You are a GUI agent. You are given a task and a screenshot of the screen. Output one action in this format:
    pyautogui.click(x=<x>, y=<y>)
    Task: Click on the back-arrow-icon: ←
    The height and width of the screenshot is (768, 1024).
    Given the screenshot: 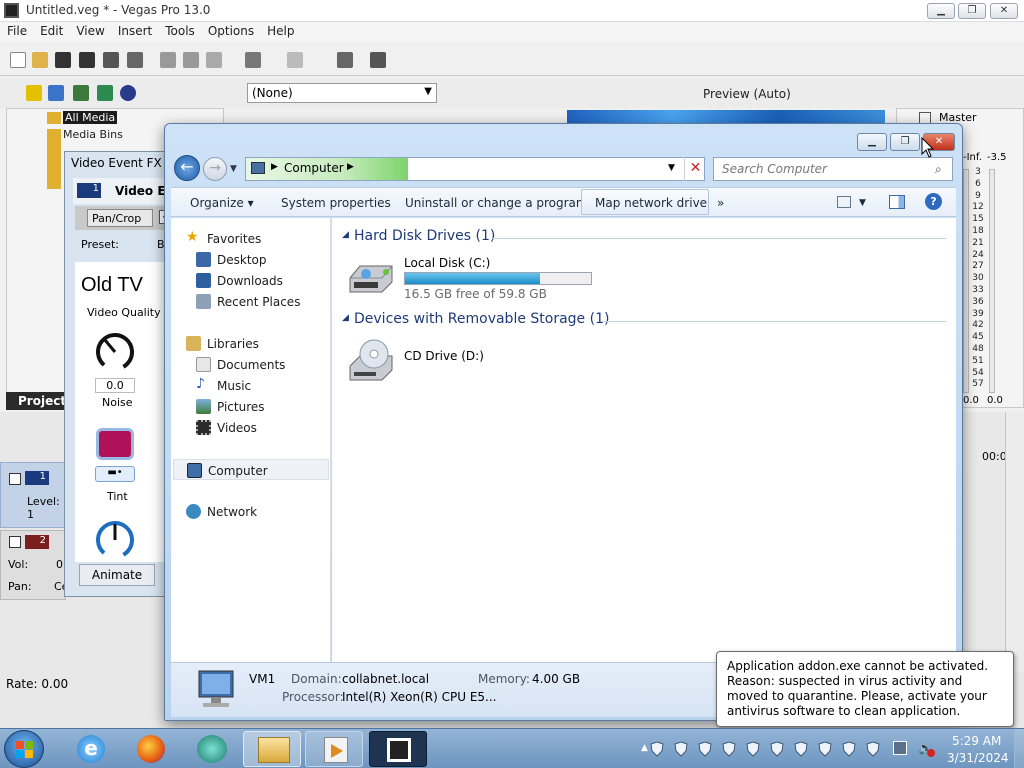 What is the action you would take?
    pyautogui.click(x=187, y=168)
    